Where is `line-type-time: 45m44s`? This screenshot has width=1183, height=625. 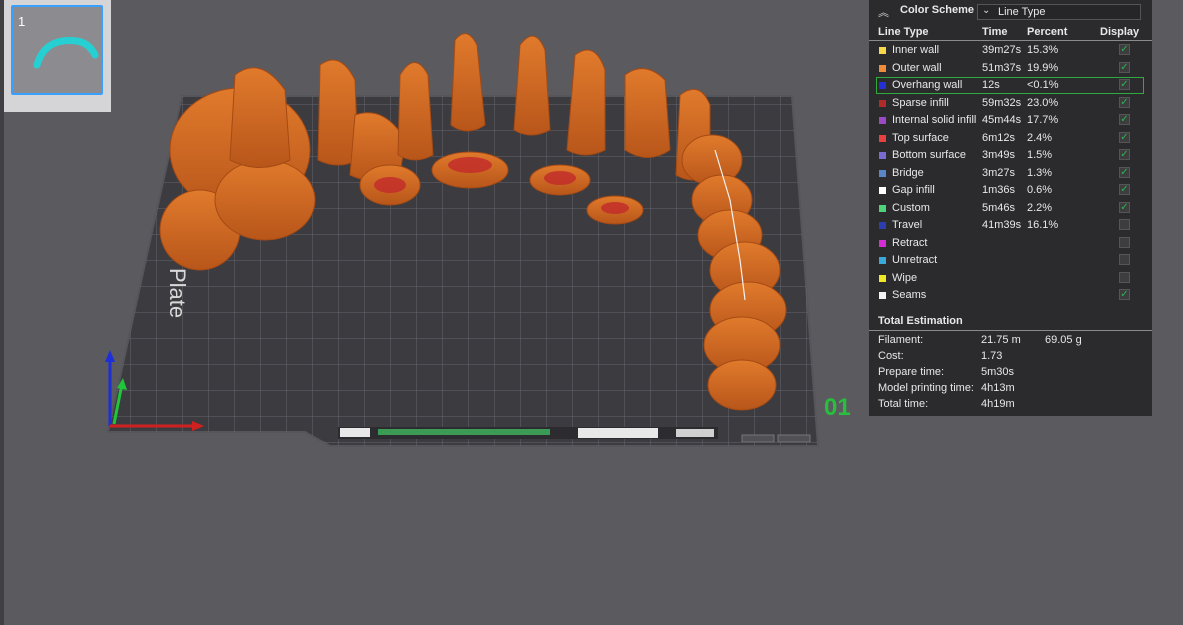 line-type-time: 45m44s is located at coordinates (1002, 120).